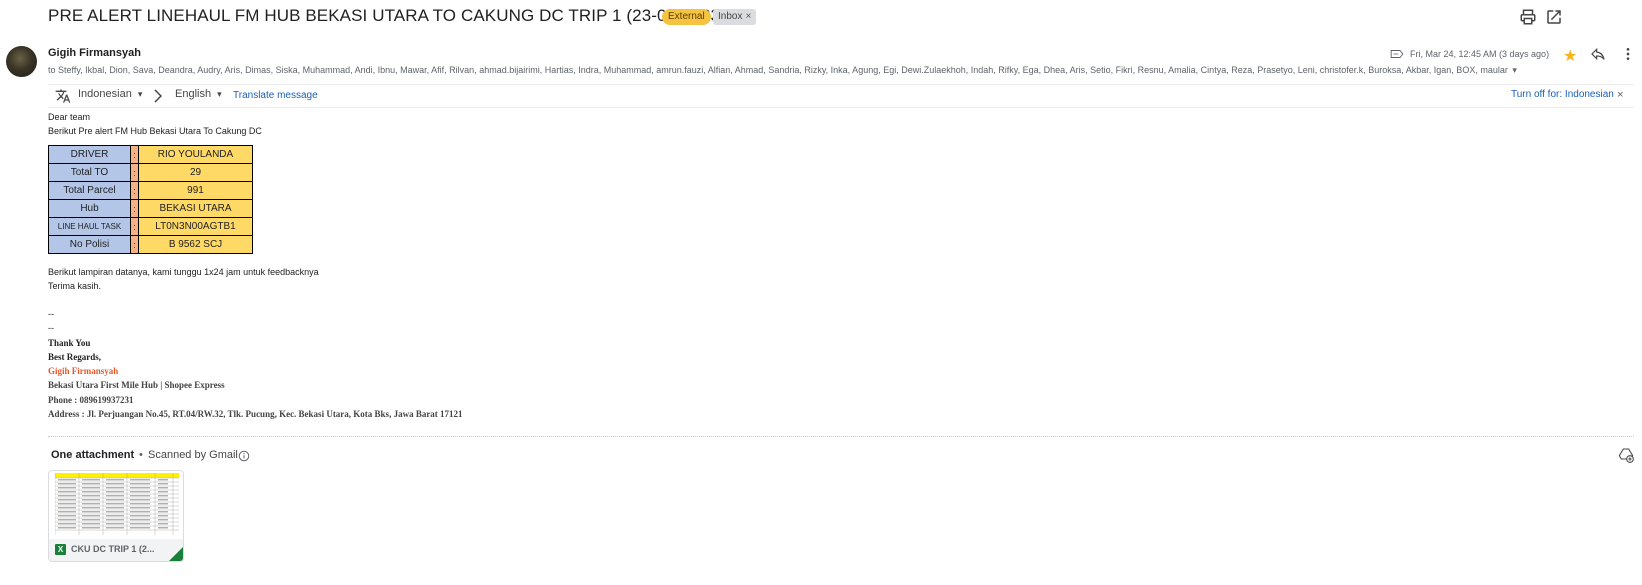  Describe the element at coordinates (1554, 17) in the screenshot. I see `open-in-new-window-icon` at that location.